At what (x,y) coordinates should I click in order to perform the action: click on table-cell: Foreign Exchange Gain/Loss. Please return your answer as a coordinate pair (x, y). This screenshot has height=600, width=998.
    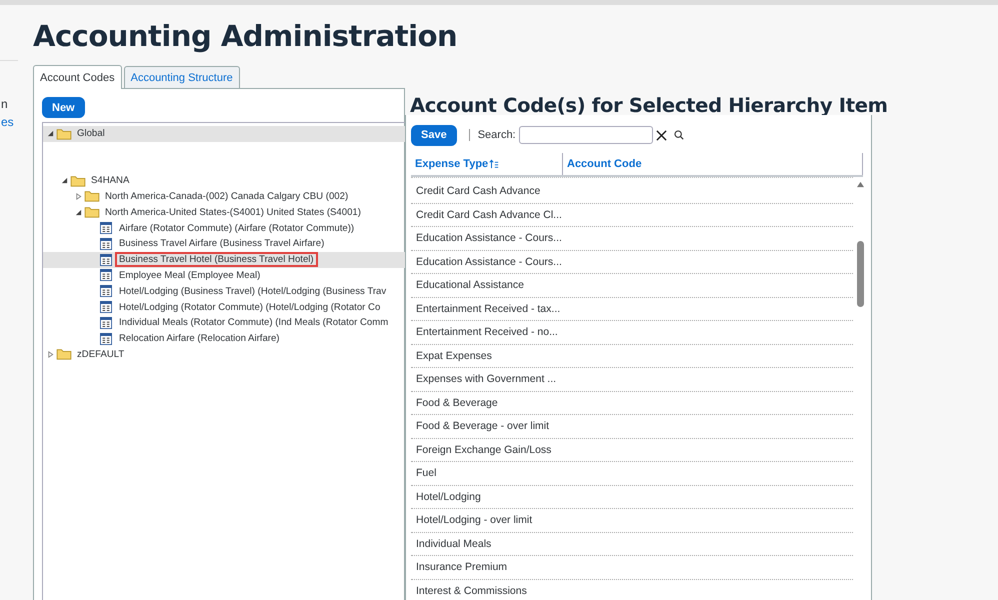
    Looking at the image, I should click on (484, 450).